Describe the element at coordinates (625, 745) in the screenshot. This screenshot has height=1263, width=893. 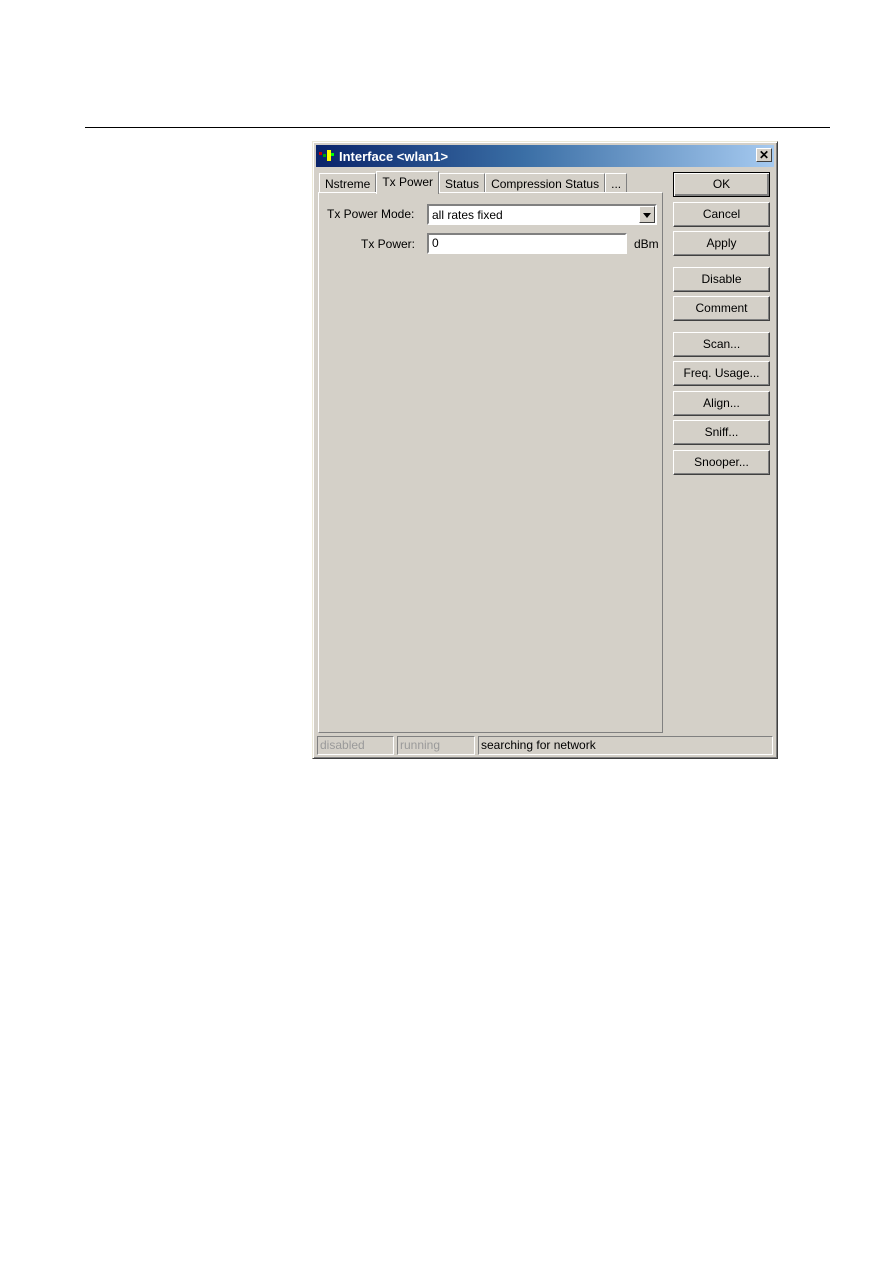
I see `status-message: searching for network` at that location.